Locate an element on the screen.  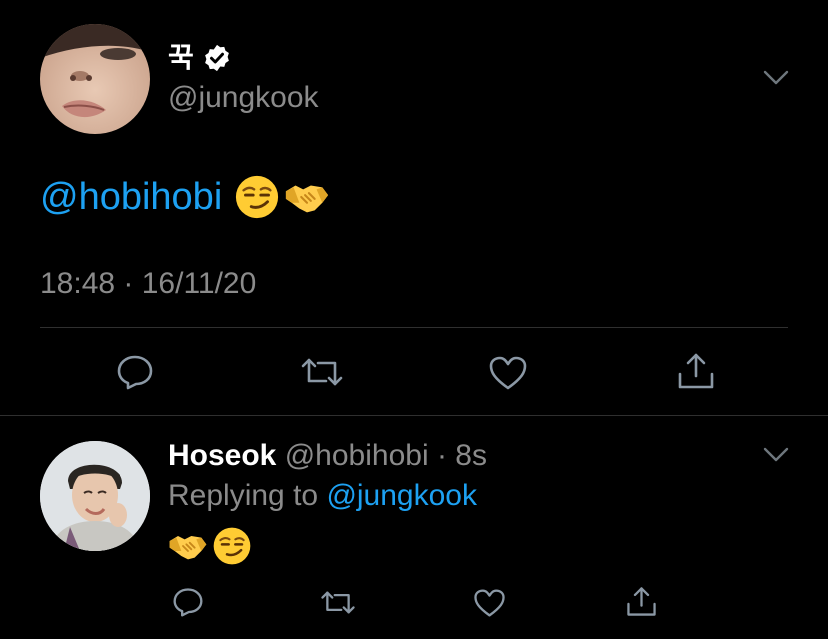
jungkook-avatar is located at coordinates (95, 79).